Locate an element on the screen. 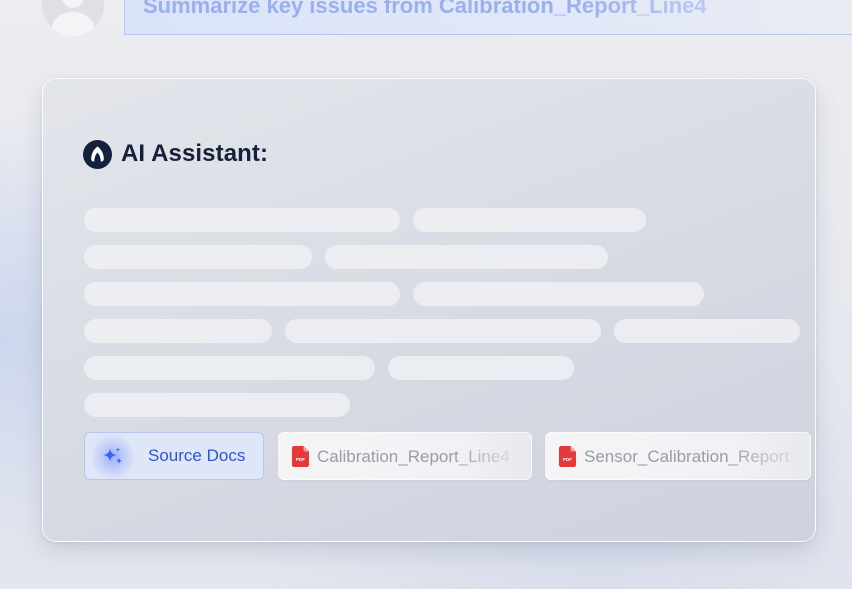  source-file-chip: PDF Sensor_Calibration_Report is located at coordinates (678, 456).